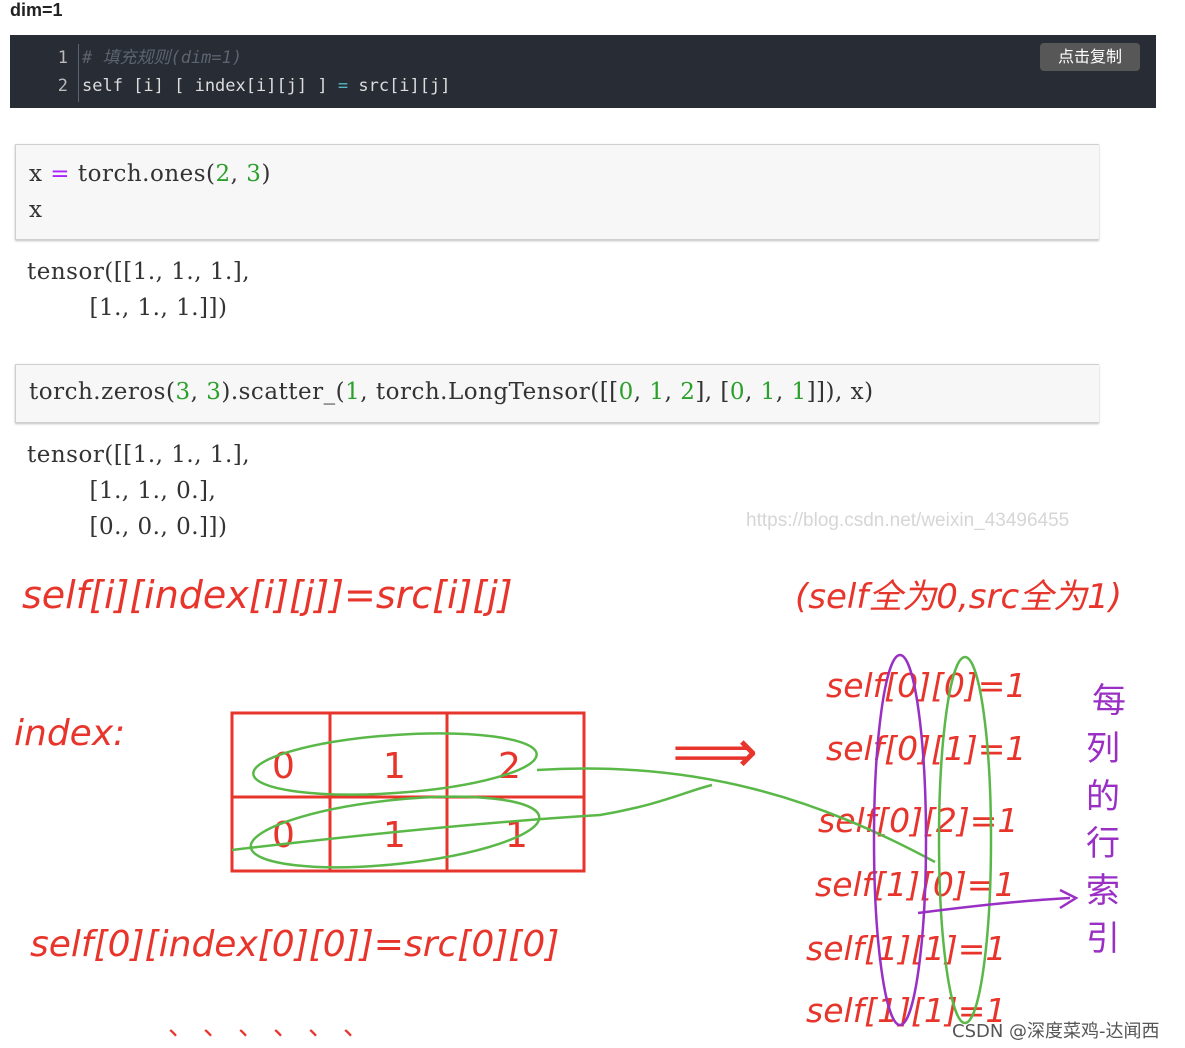 This screenshot has height=1048, width=1185. I want to click on index-cell: 2, so click(509, 766).